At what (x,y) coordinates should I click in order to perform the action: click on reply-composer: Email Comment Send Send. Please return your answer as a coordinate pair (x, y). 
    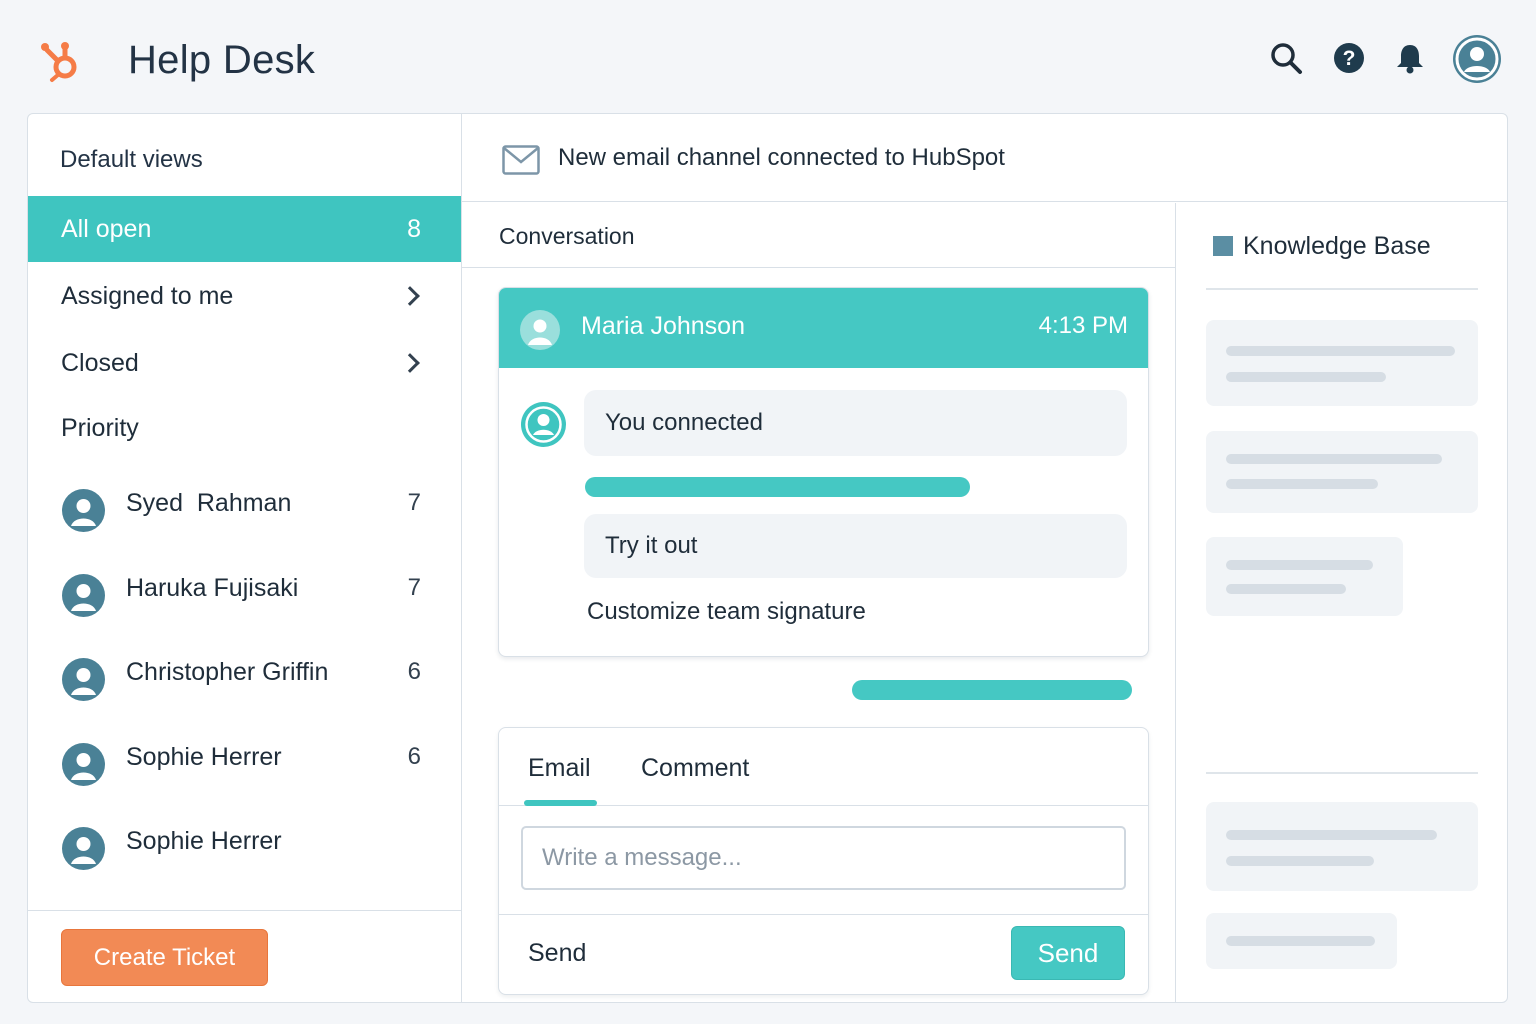
    Looking at the image, I should click on (823, 861).